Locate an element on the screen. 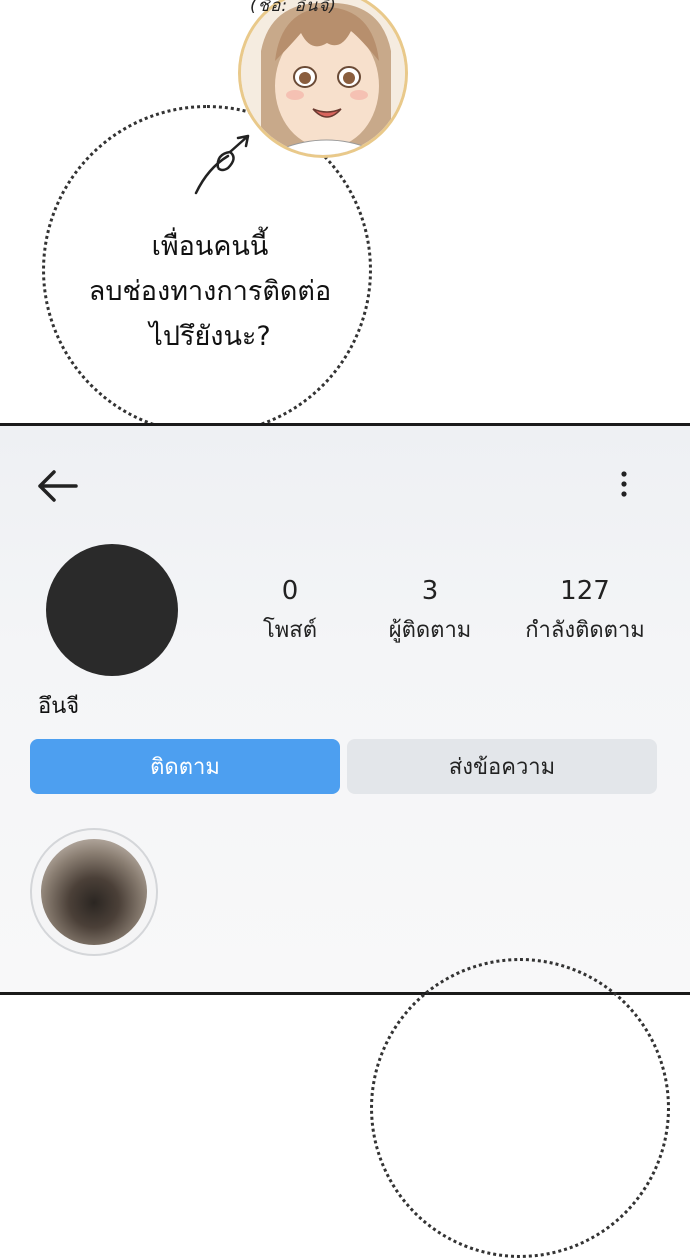 This screenshot has width=690, height=1258. bubble-line-1: เพื่อนคนนี้ is located at coordinates (210, 246).